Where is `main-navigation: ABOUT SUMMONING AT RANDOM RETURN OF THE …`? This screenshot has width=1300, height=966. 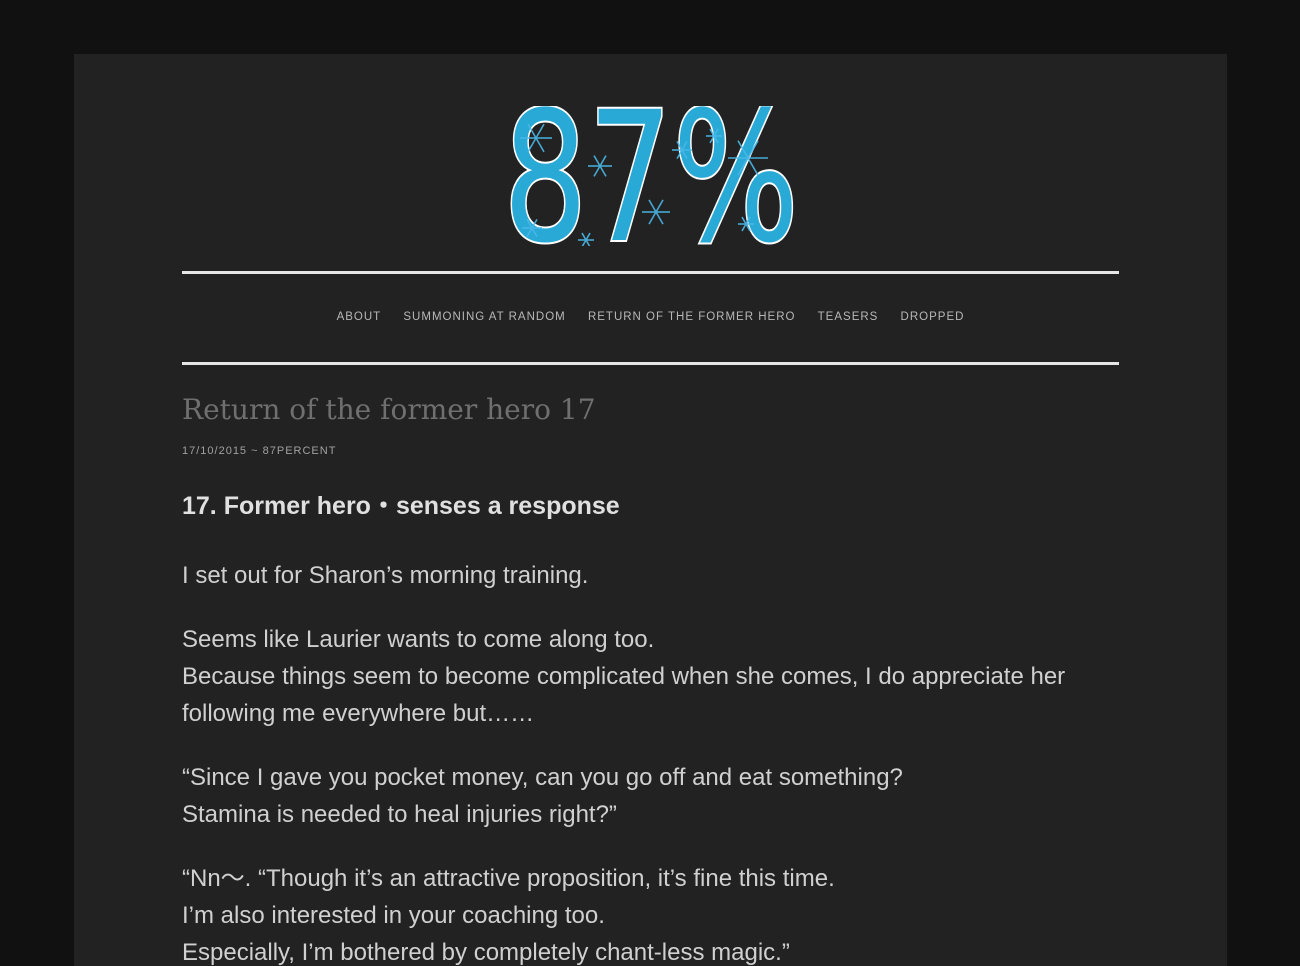 main-navigation: ABOUT SUMMONING AT RANDOM RETURN OF THE … is located at coordinates (650, 317).